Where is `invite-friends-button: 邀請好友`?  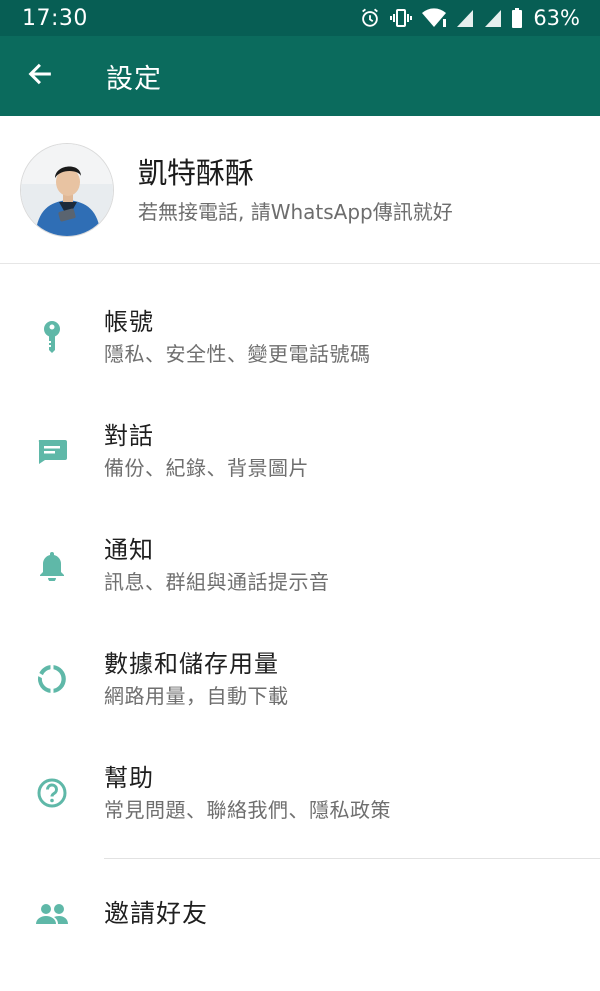 invite-friends-button: 邀請好友 is located at coordinates (300, 914).